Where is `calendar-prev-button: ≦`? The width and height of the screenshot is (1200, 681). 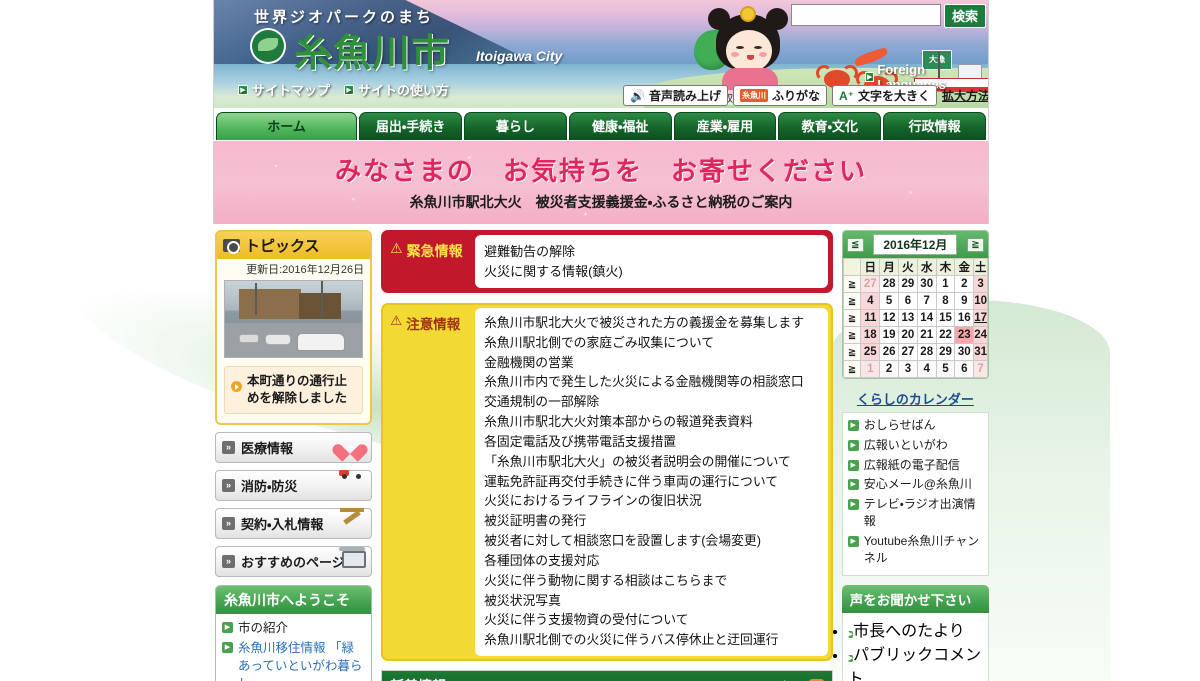 calendar-prev-button: ≦ is located at coordinates (855, 244).